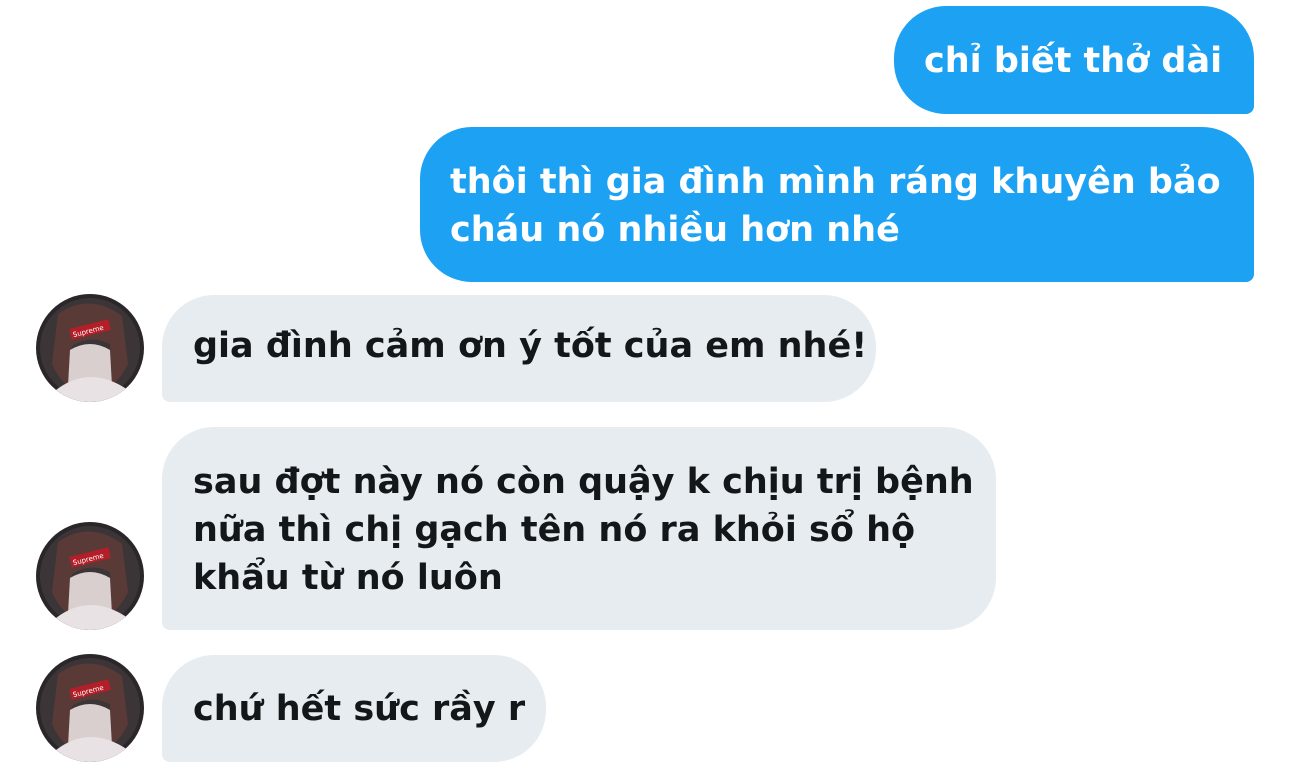  What do you see at coordinates (348, 578) in the screenshot?
I see `message-text: khẩu từ nó luôn` at bounding box center [348, 578].